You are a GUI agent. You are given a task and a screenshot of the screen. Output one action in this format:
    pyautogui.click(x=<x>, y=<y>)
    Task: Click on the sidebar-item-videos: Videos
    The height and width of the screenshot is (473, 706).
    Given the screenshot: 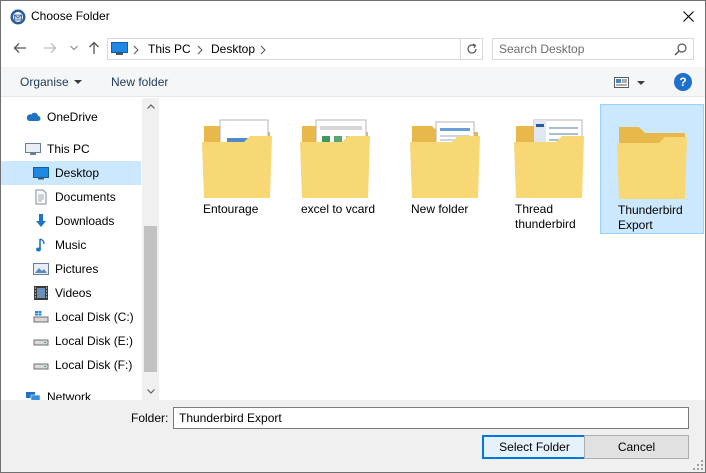 What is the action you would take?
    pyautogui.click(x=71, y=293)
    